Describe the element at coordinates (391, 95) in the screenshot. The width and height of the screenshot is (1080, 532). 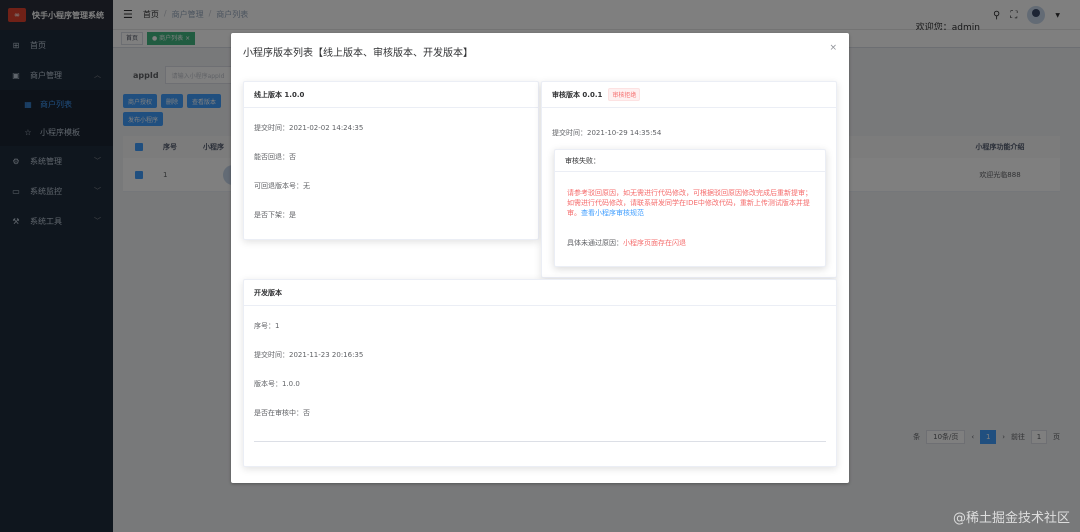
I see `card-title: 线上版本 1.0.0` at that location.